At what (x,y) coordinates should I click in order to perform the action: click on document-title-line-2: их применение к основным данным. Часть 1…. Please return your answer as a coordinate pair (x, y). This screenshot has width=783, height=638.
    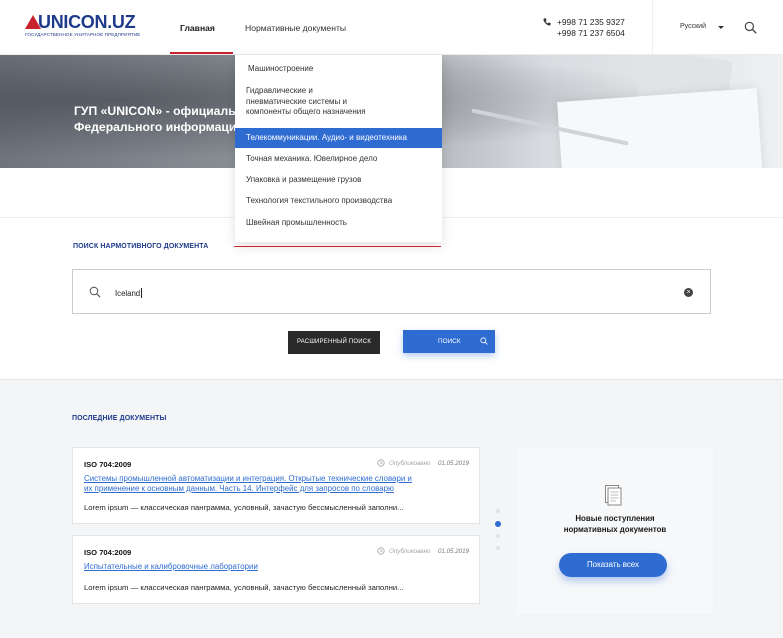
    Looking at the image, I should click on (276, 489).